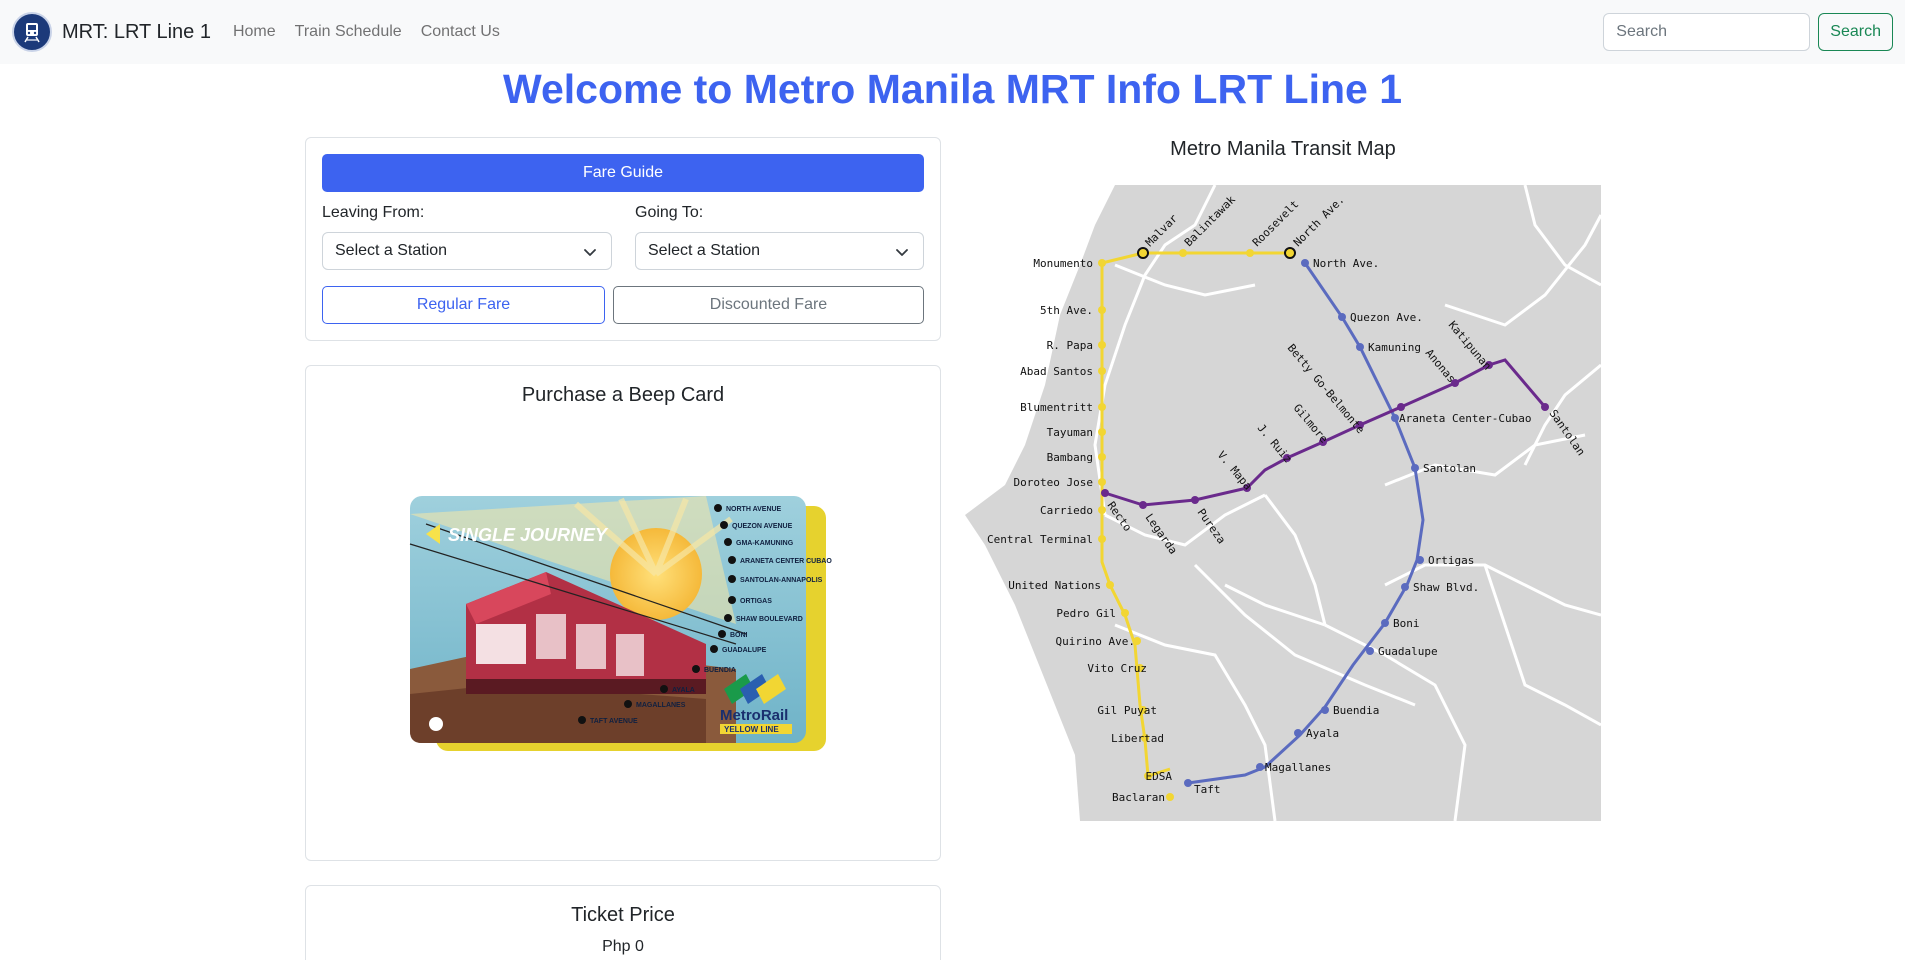 This screenshot has width=1905, height=960. What do you see at coordinates (1117, 668) in the screenshot?
I see `station-label: Vito Cruz` at bounding box center [1117, 668].